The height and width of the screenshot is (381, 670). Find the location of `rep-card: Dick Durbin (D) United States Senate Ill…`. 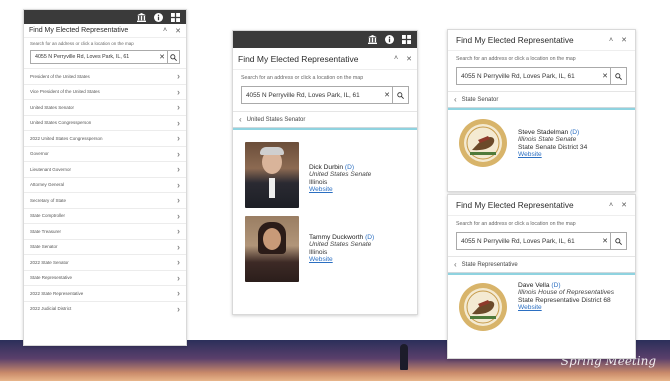

rep-card: Dick Durbin (D) United States Senate Ill… is located at coordinates (325, 171).